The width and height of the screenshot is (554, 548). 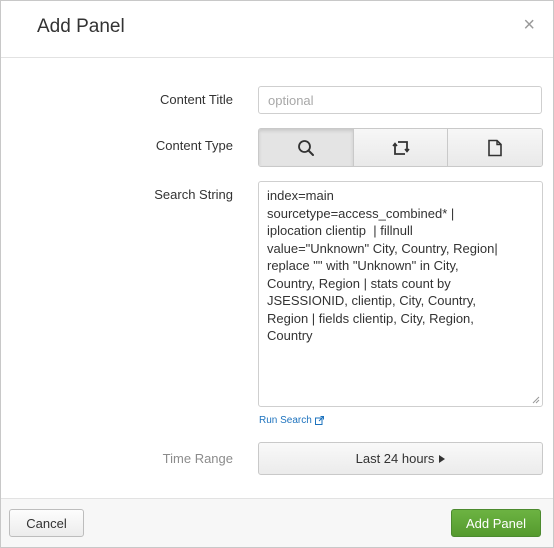 I want to click on pivot-icon, so click(x=400, y=147).